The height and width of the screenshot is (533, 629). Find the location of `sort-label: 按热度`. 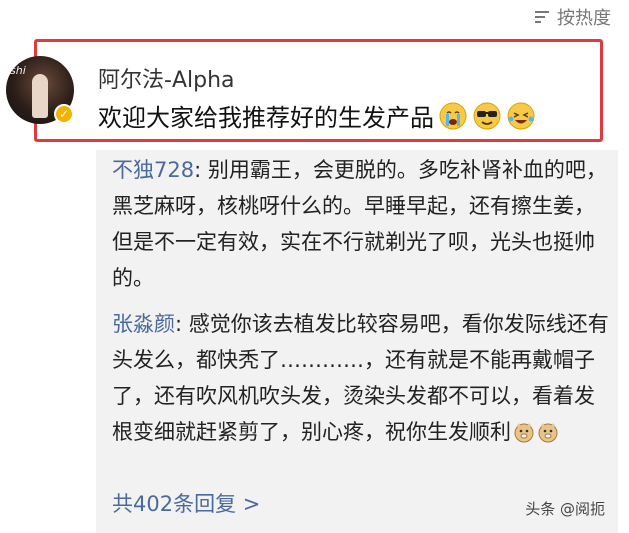

sort-label: 按热度 is located at coordinates (584, 18).